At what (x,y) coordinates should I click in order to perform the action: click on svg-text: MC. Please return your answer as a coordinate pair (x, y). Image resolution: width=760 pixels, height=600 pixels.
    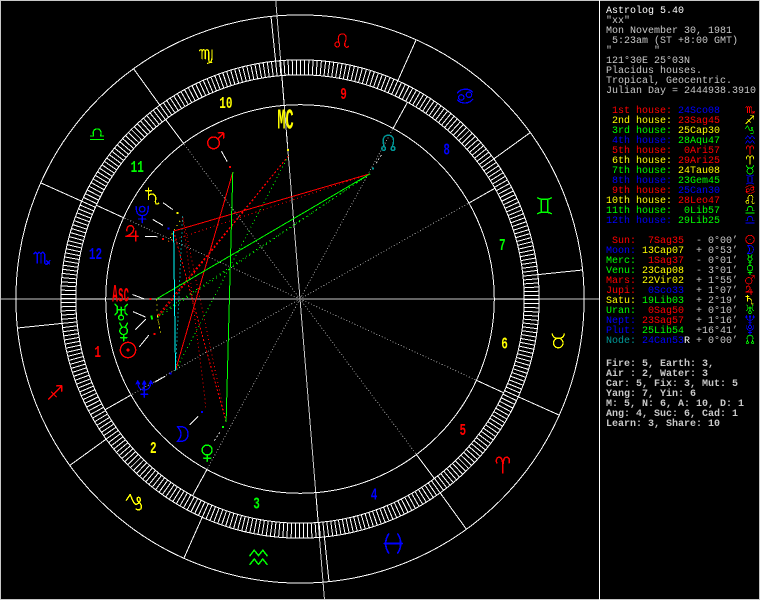
    Looking at the image, I should click on (285, 120).